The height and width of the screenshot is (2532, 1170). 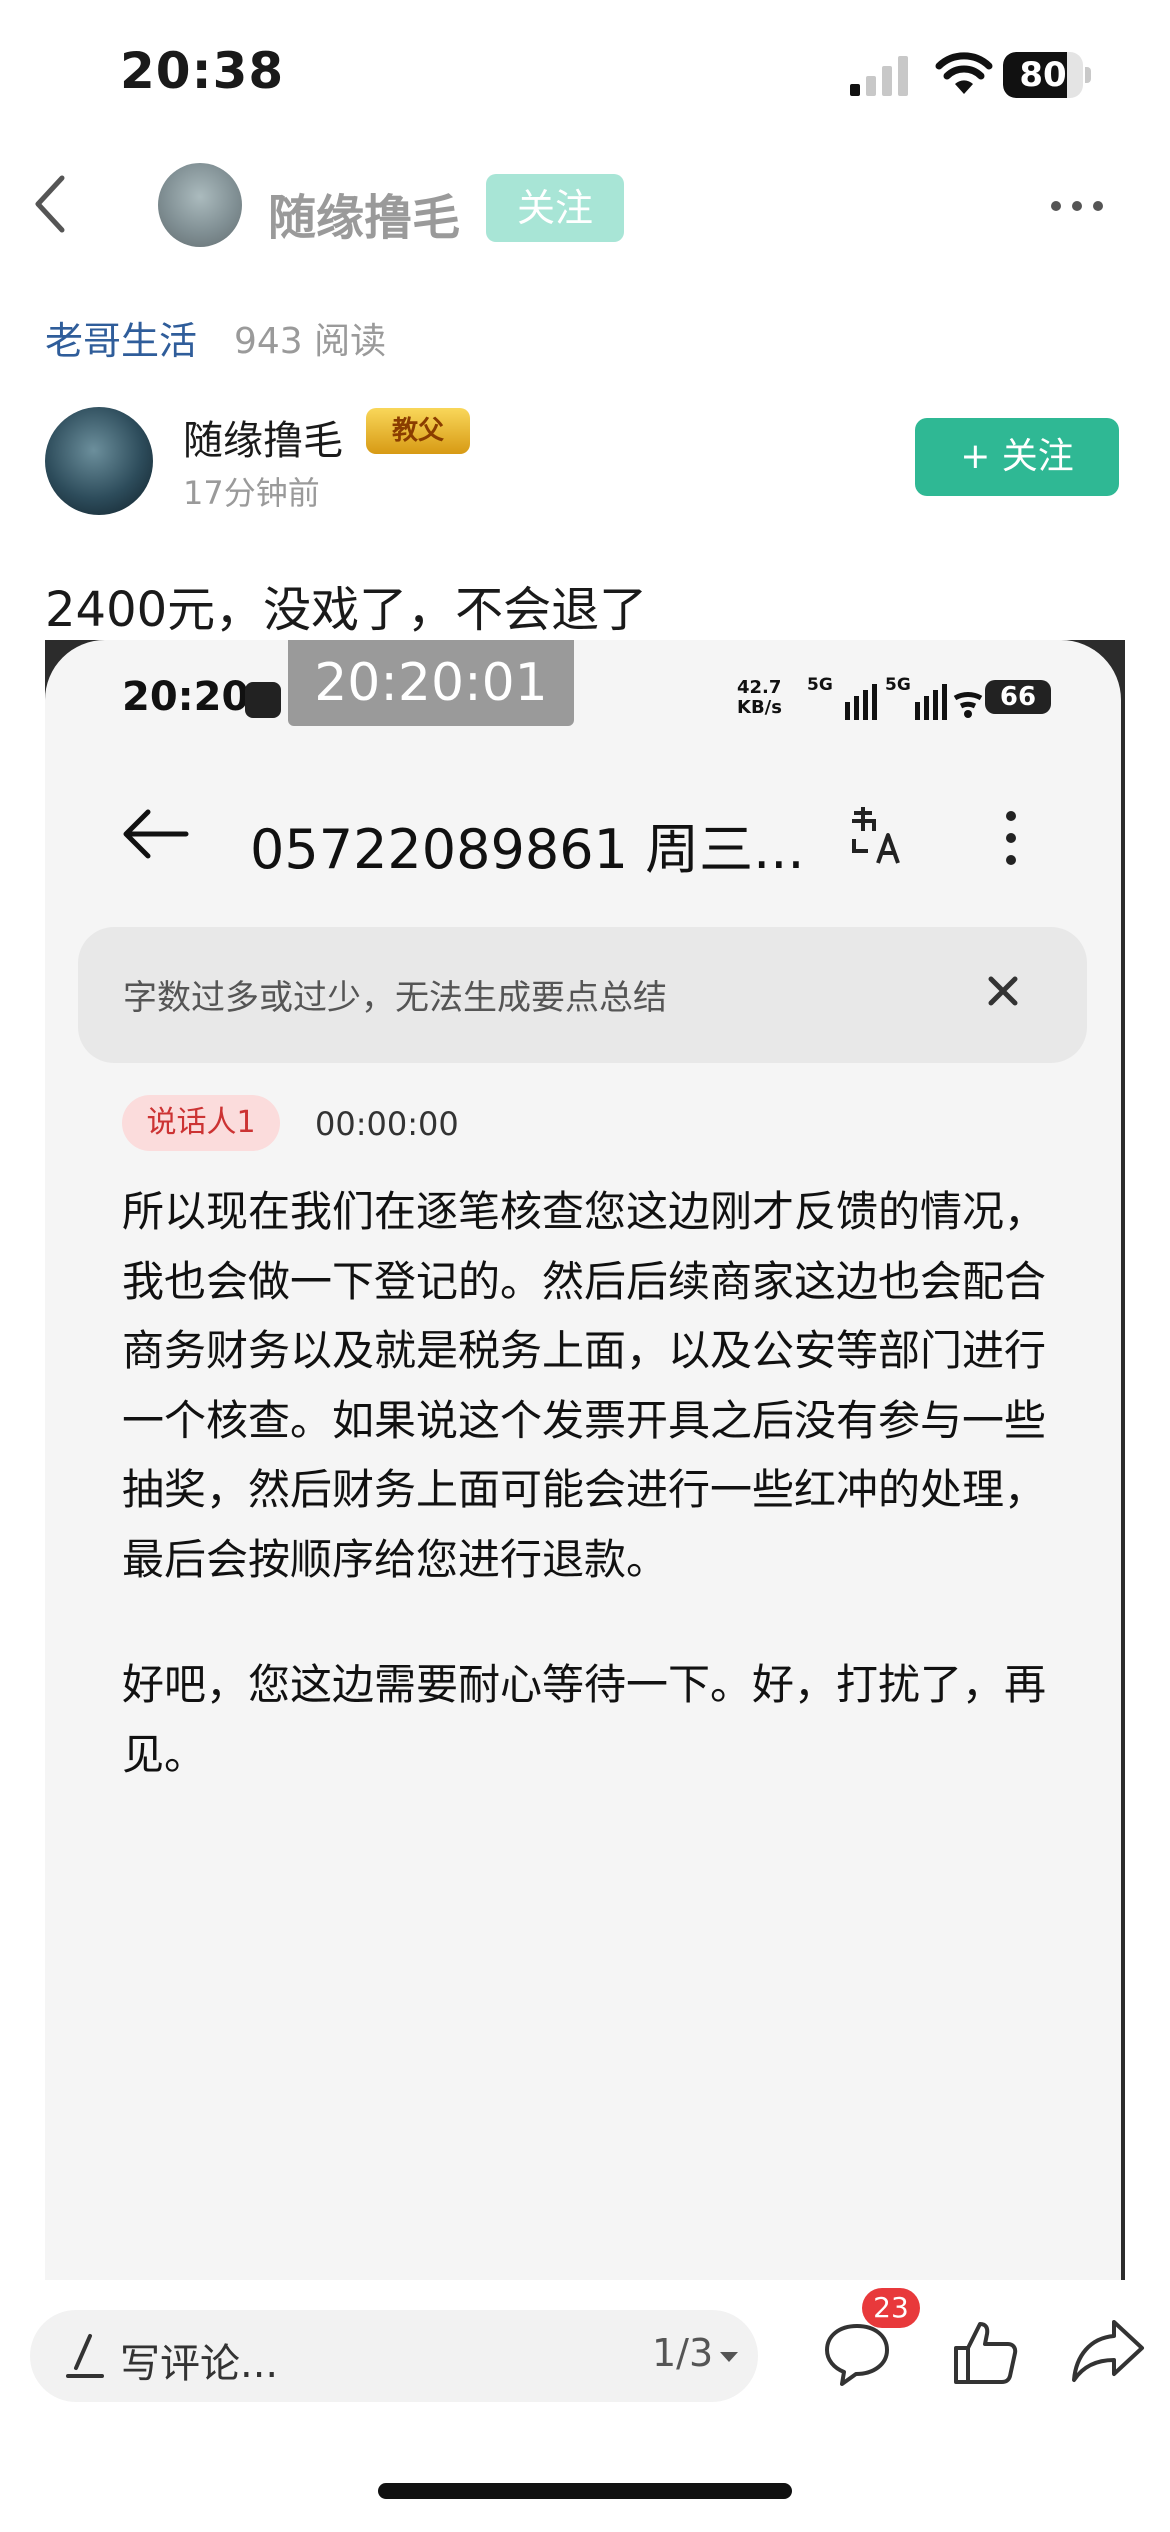 What do you see at coordinates (186, 697) in the screenshot?
I see `screenshot-status-time: 20:20` at bounding box center [186, 697].